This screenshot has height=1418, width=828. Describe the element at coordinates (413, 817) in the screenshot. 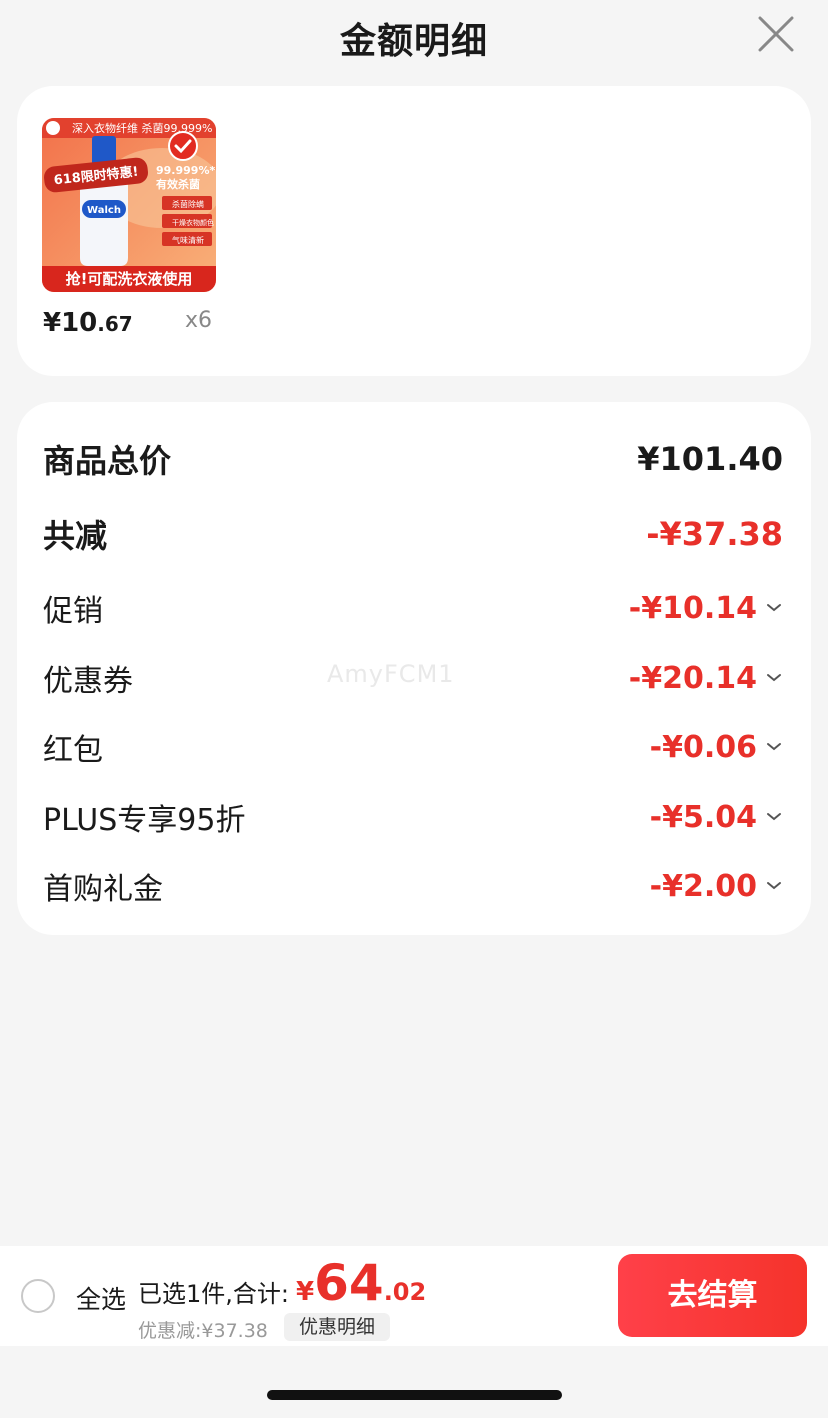

I see `discount-row-plus: PLUS专享95折 -¥5.04` at that location.